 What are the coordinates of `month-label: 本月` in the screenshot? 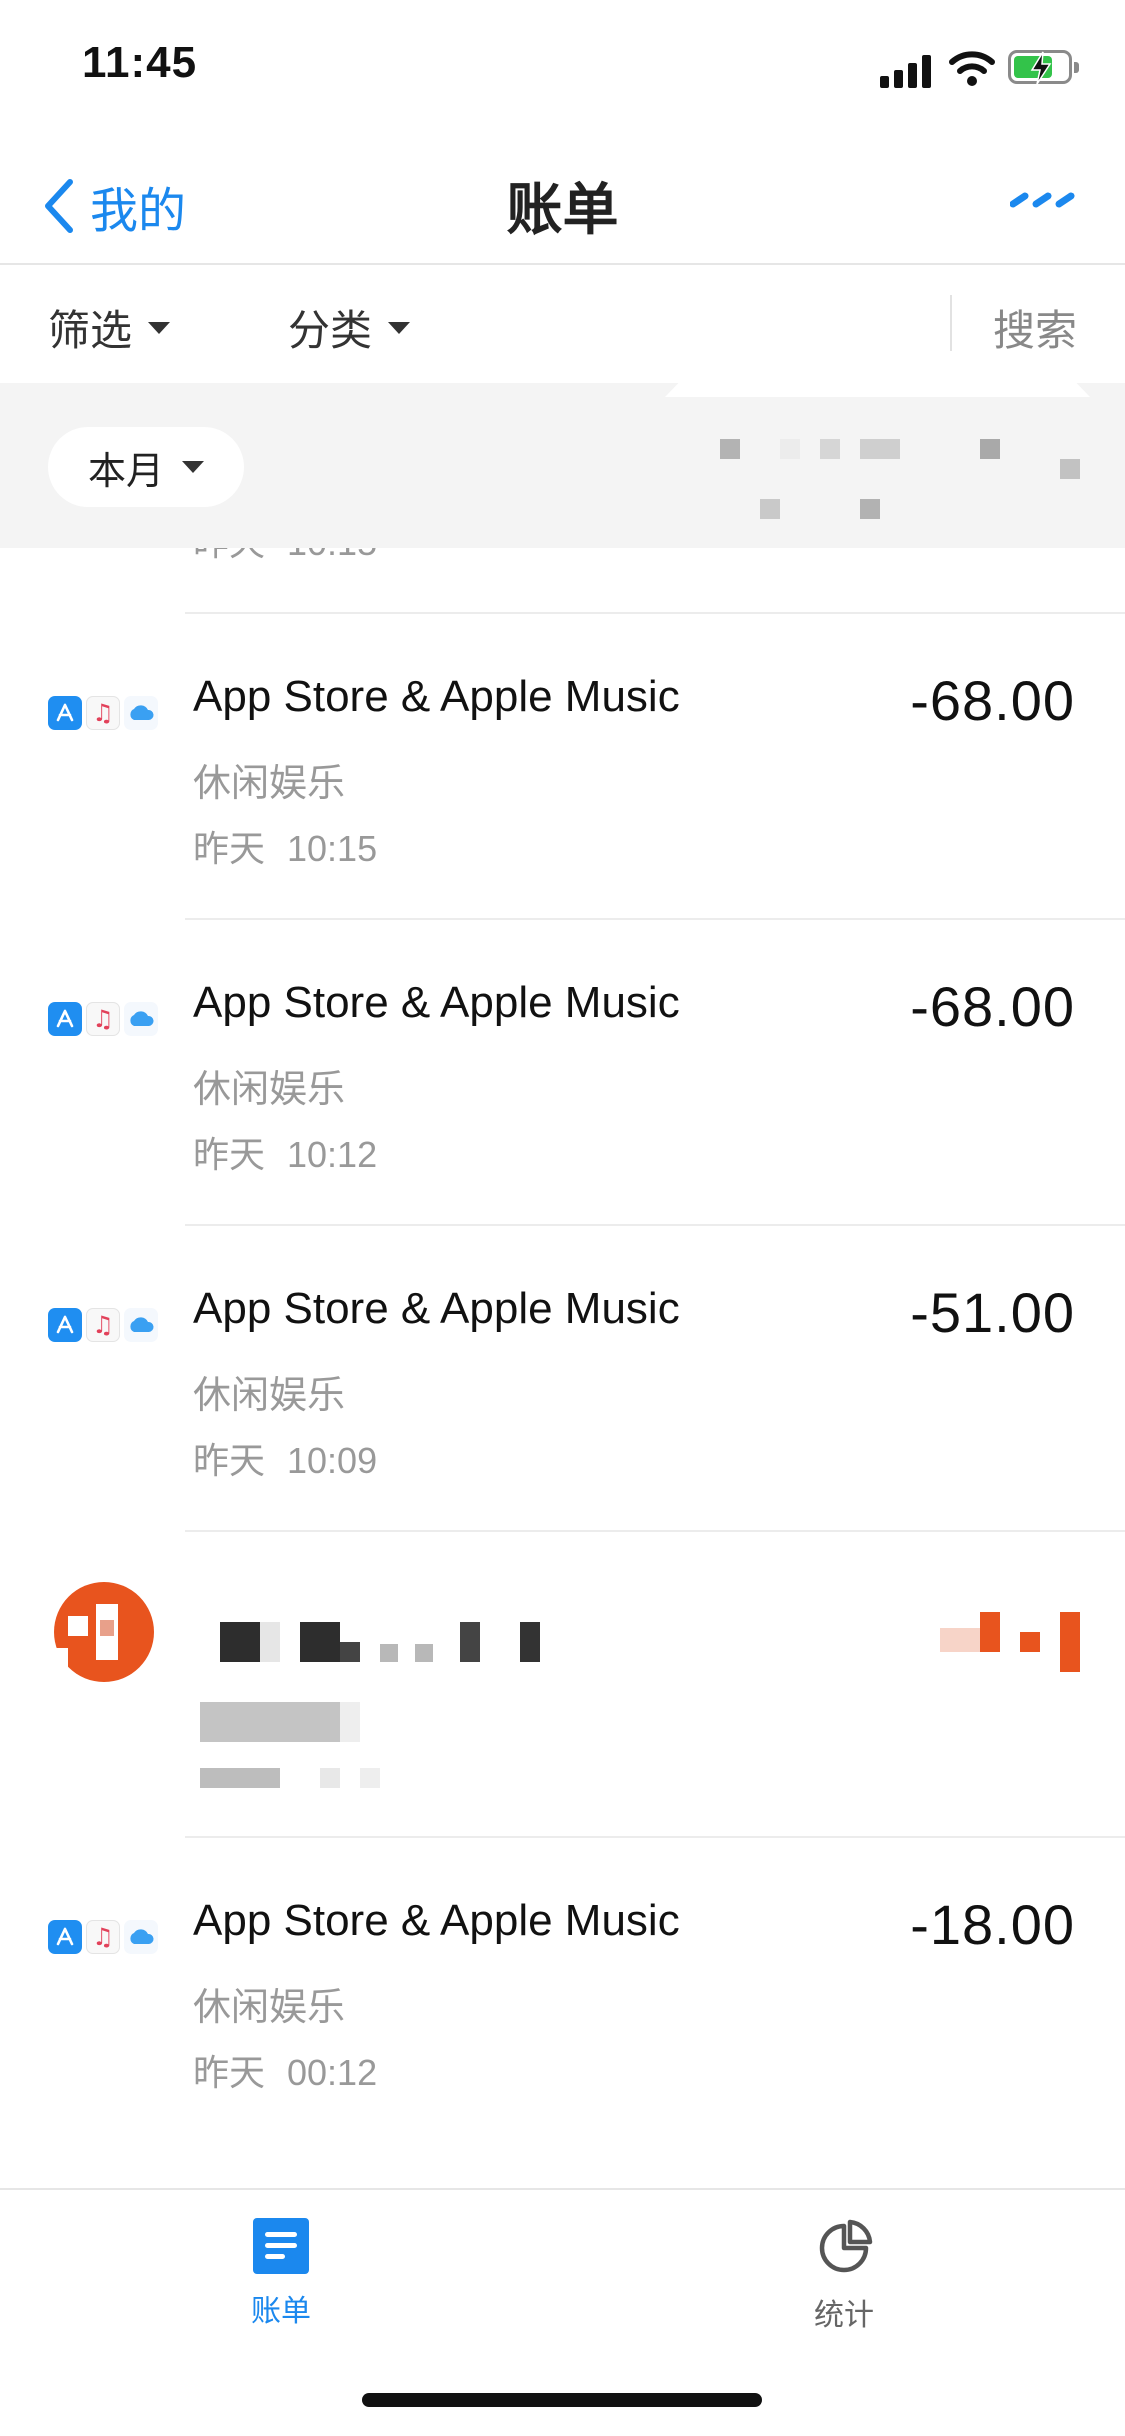 It's located at (125, 470).